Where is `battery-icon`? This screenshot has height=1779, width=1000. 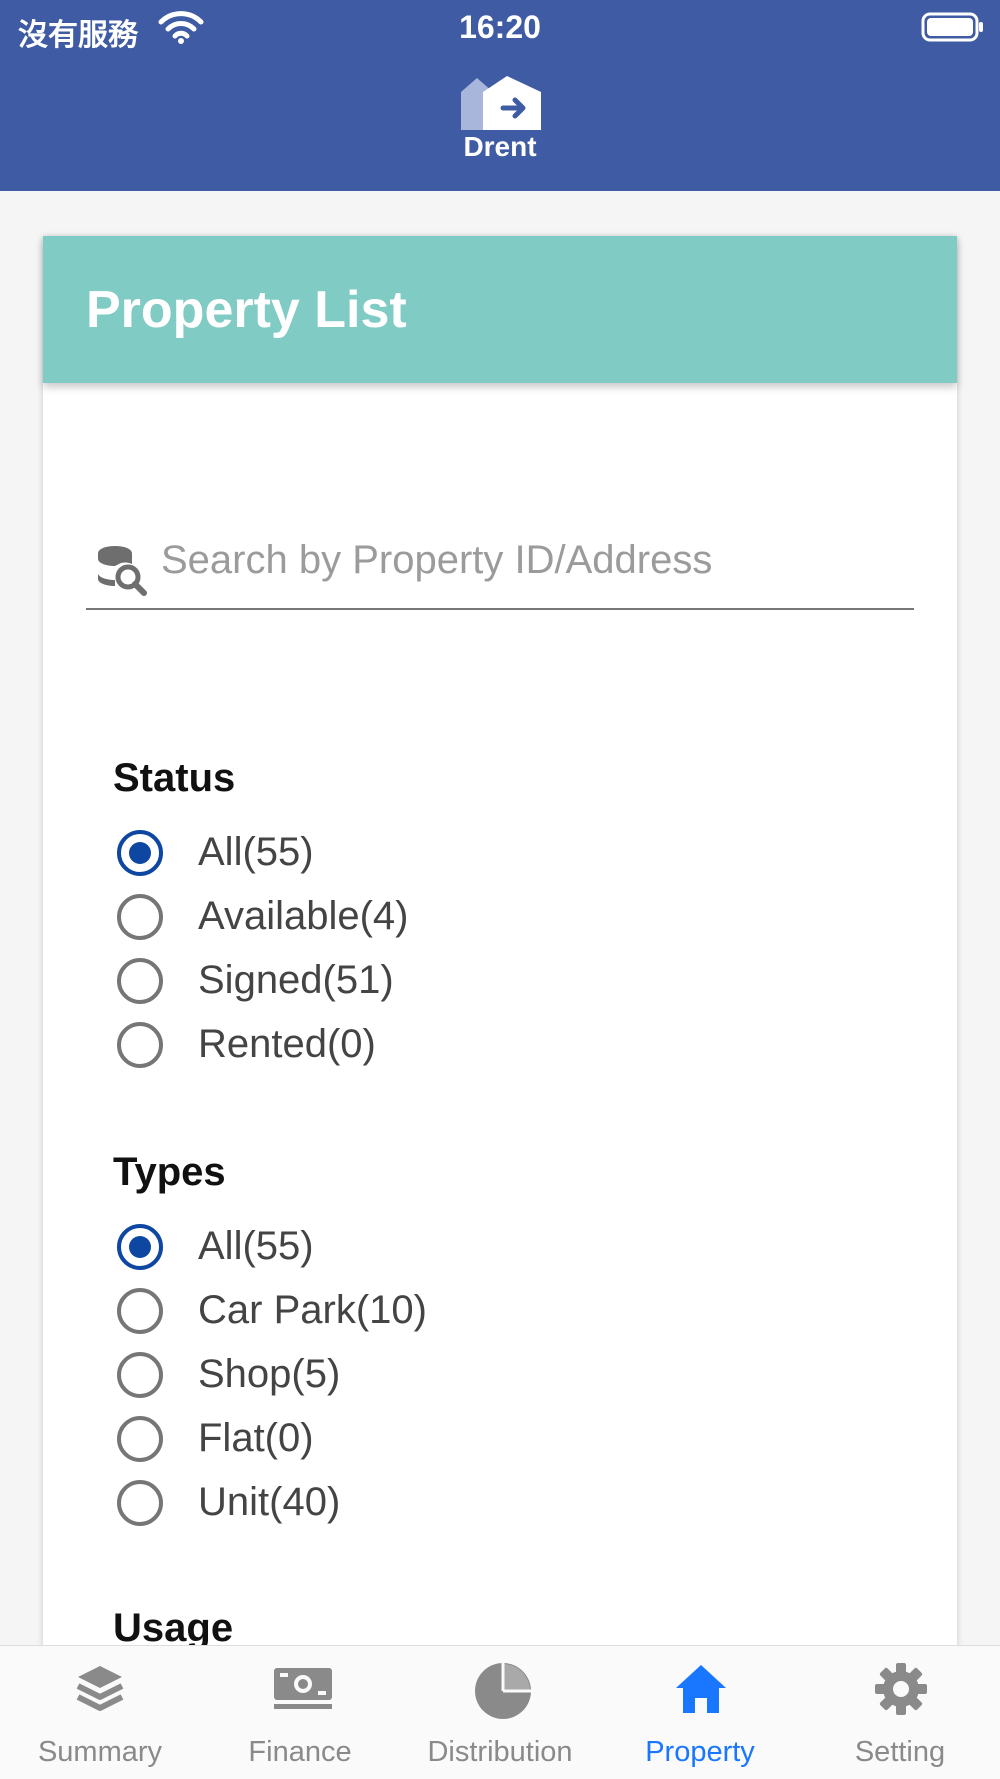 battery-icon is located at coordinates (953, 30).